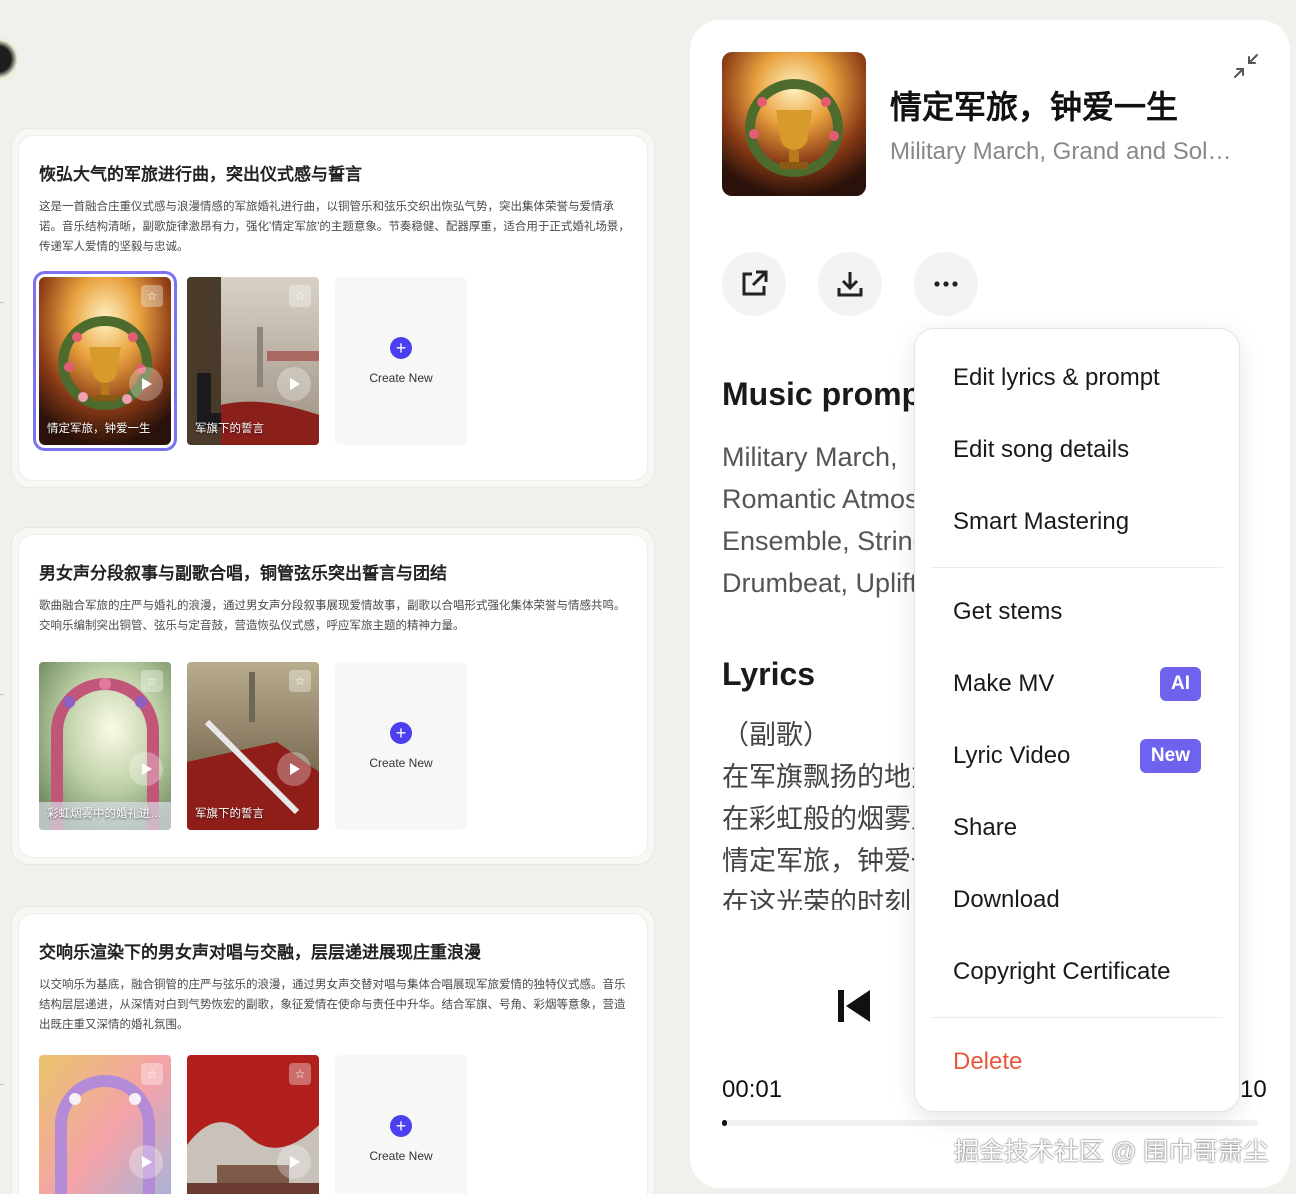  What do you see at coordinates (1041, 449) in the screenshot?
I see `menu-item-label: Edit song details` at bounding box center [1041, 449].